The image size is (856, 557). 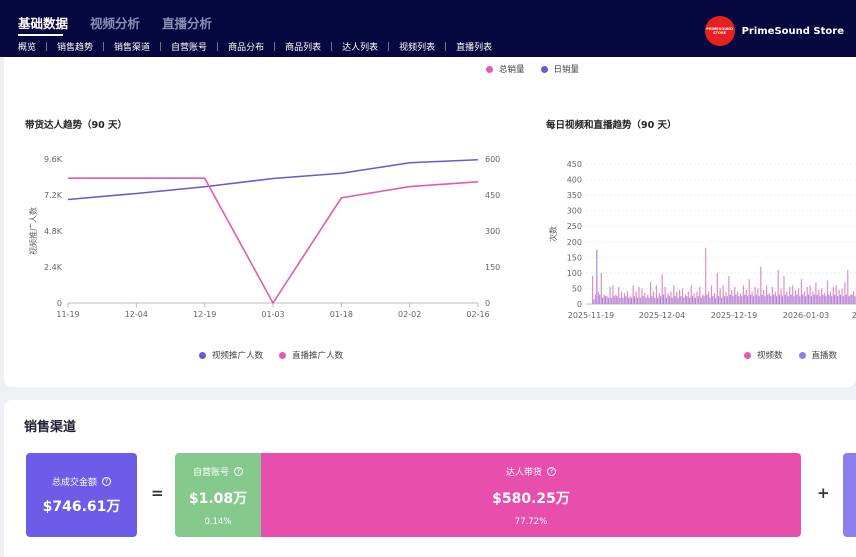 What do you see at coordinates (132, 46) in the screenshot?
I see `subtab-sales-channel: 销售渠道` at bounding box center [132, 46].